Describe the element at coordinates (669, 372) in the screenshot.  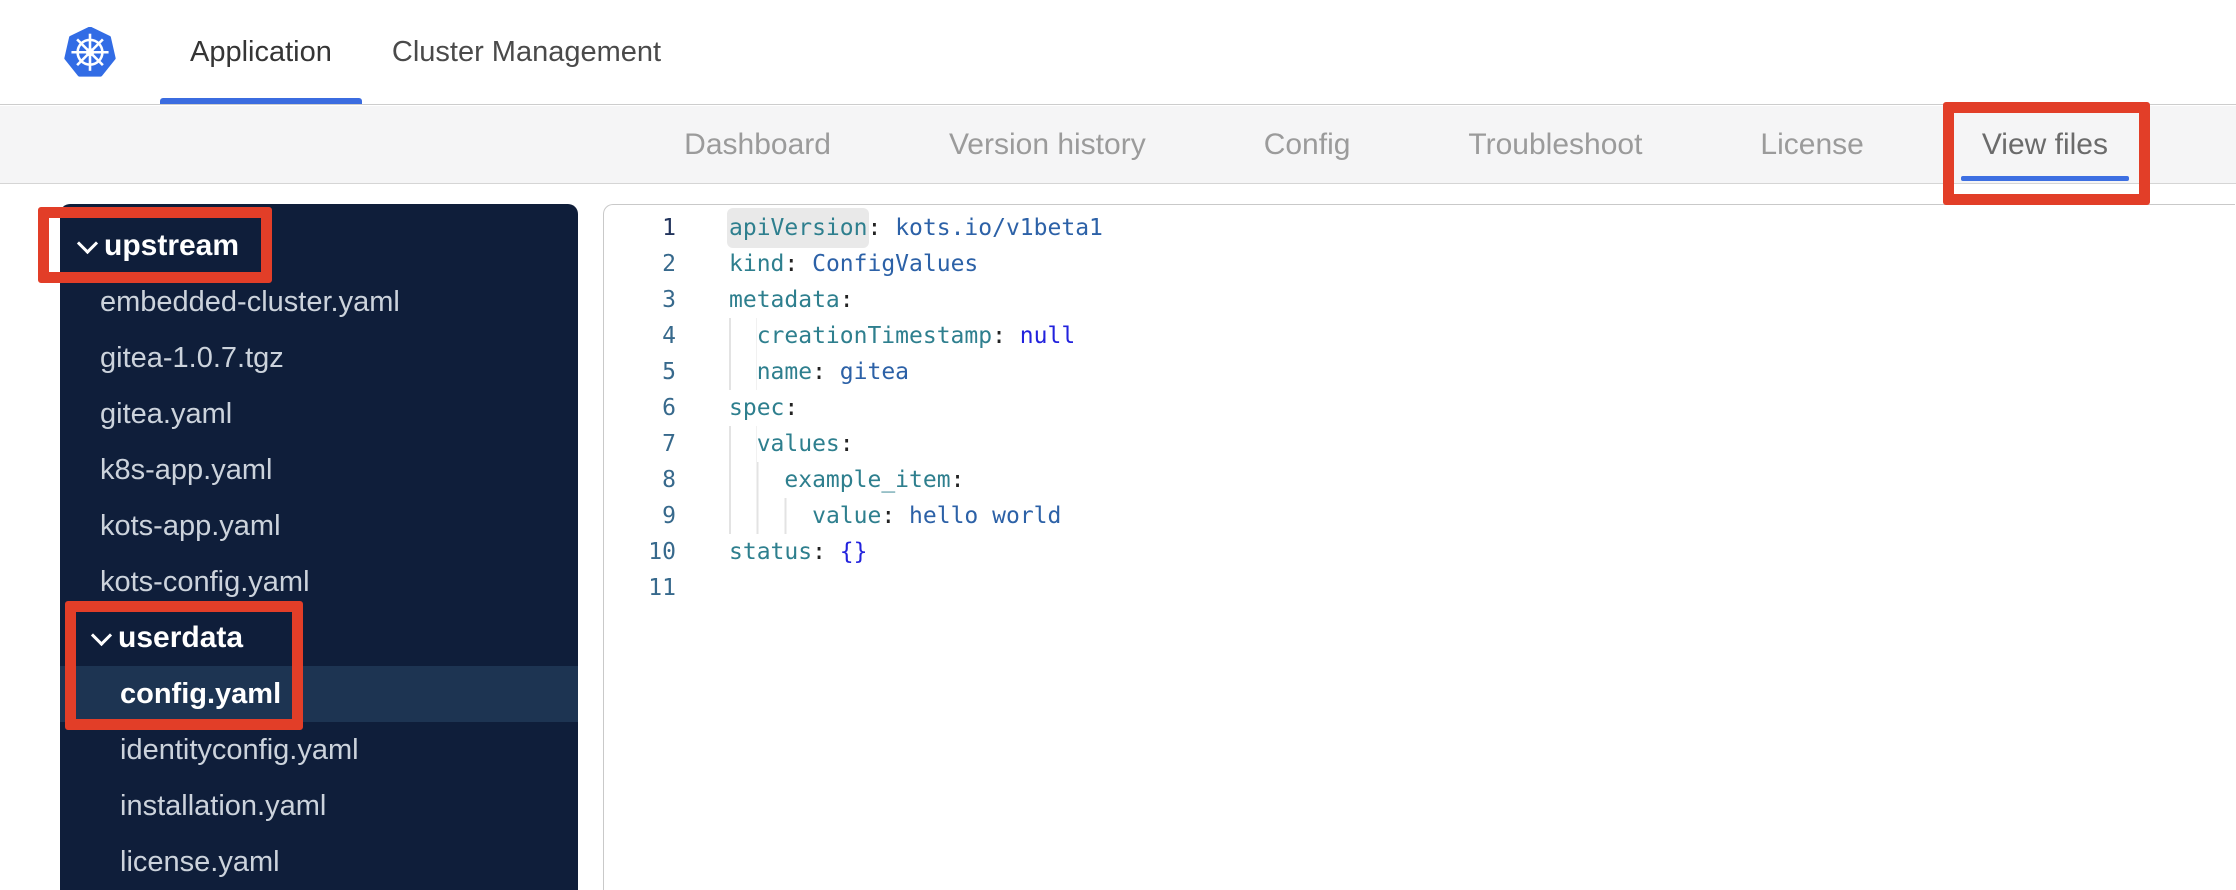
I see `line-number: 5` at that location.